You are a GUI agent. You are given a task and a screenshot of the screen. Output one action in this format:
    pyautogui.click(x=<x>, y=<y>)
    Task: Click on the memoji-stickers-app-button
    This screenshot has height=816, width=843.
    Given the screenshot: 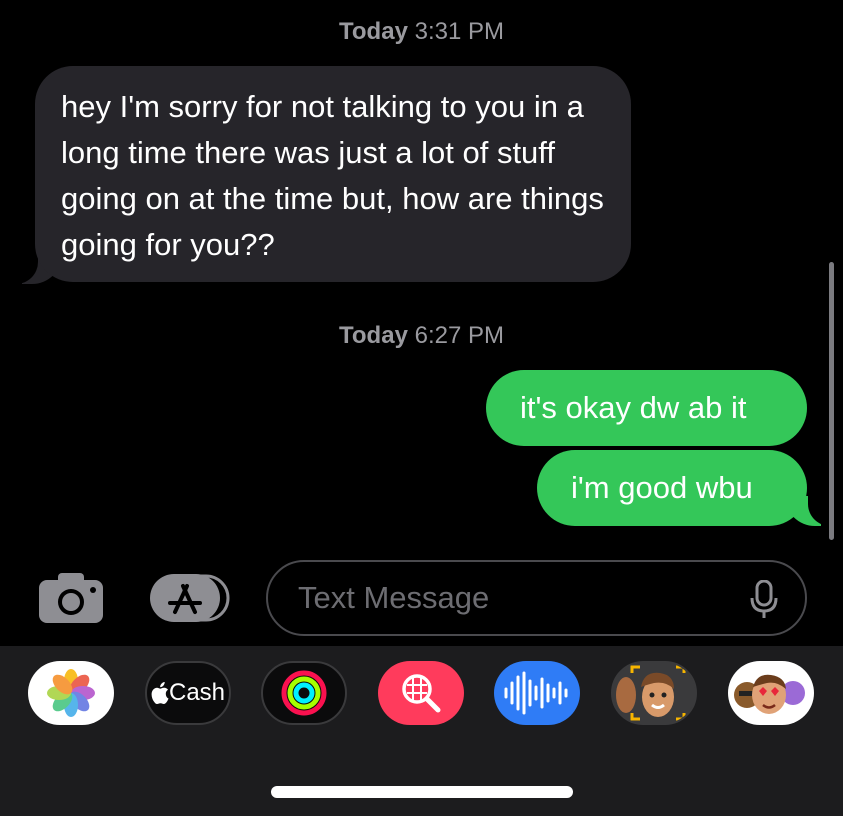 What is the action you would take?
    pyautogui.click(x=771, y=693)
    